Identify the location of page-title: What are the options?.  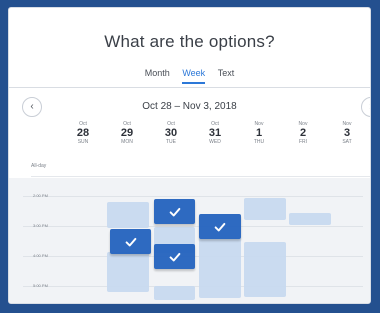
(189, 41).